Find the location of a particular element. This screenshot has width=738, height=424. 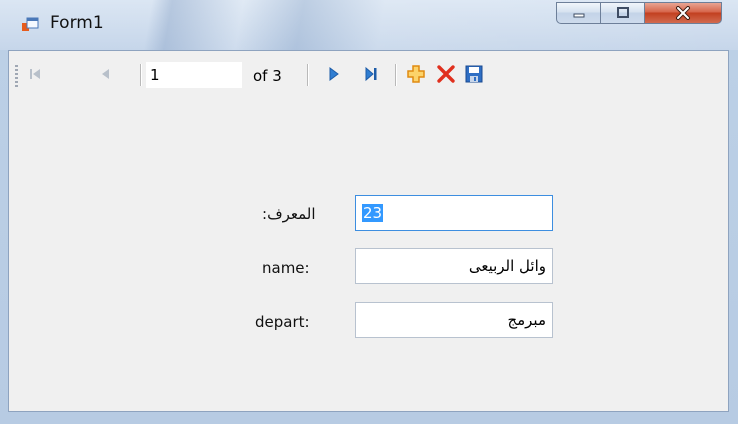

move-previous-icon is located at coordinates (105, 74).